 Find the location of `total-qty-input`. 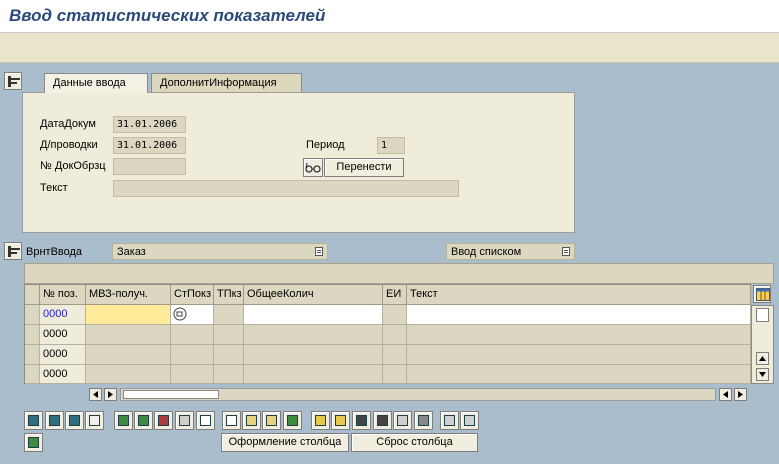

total-qty-input is located at coordinates (313, 315).